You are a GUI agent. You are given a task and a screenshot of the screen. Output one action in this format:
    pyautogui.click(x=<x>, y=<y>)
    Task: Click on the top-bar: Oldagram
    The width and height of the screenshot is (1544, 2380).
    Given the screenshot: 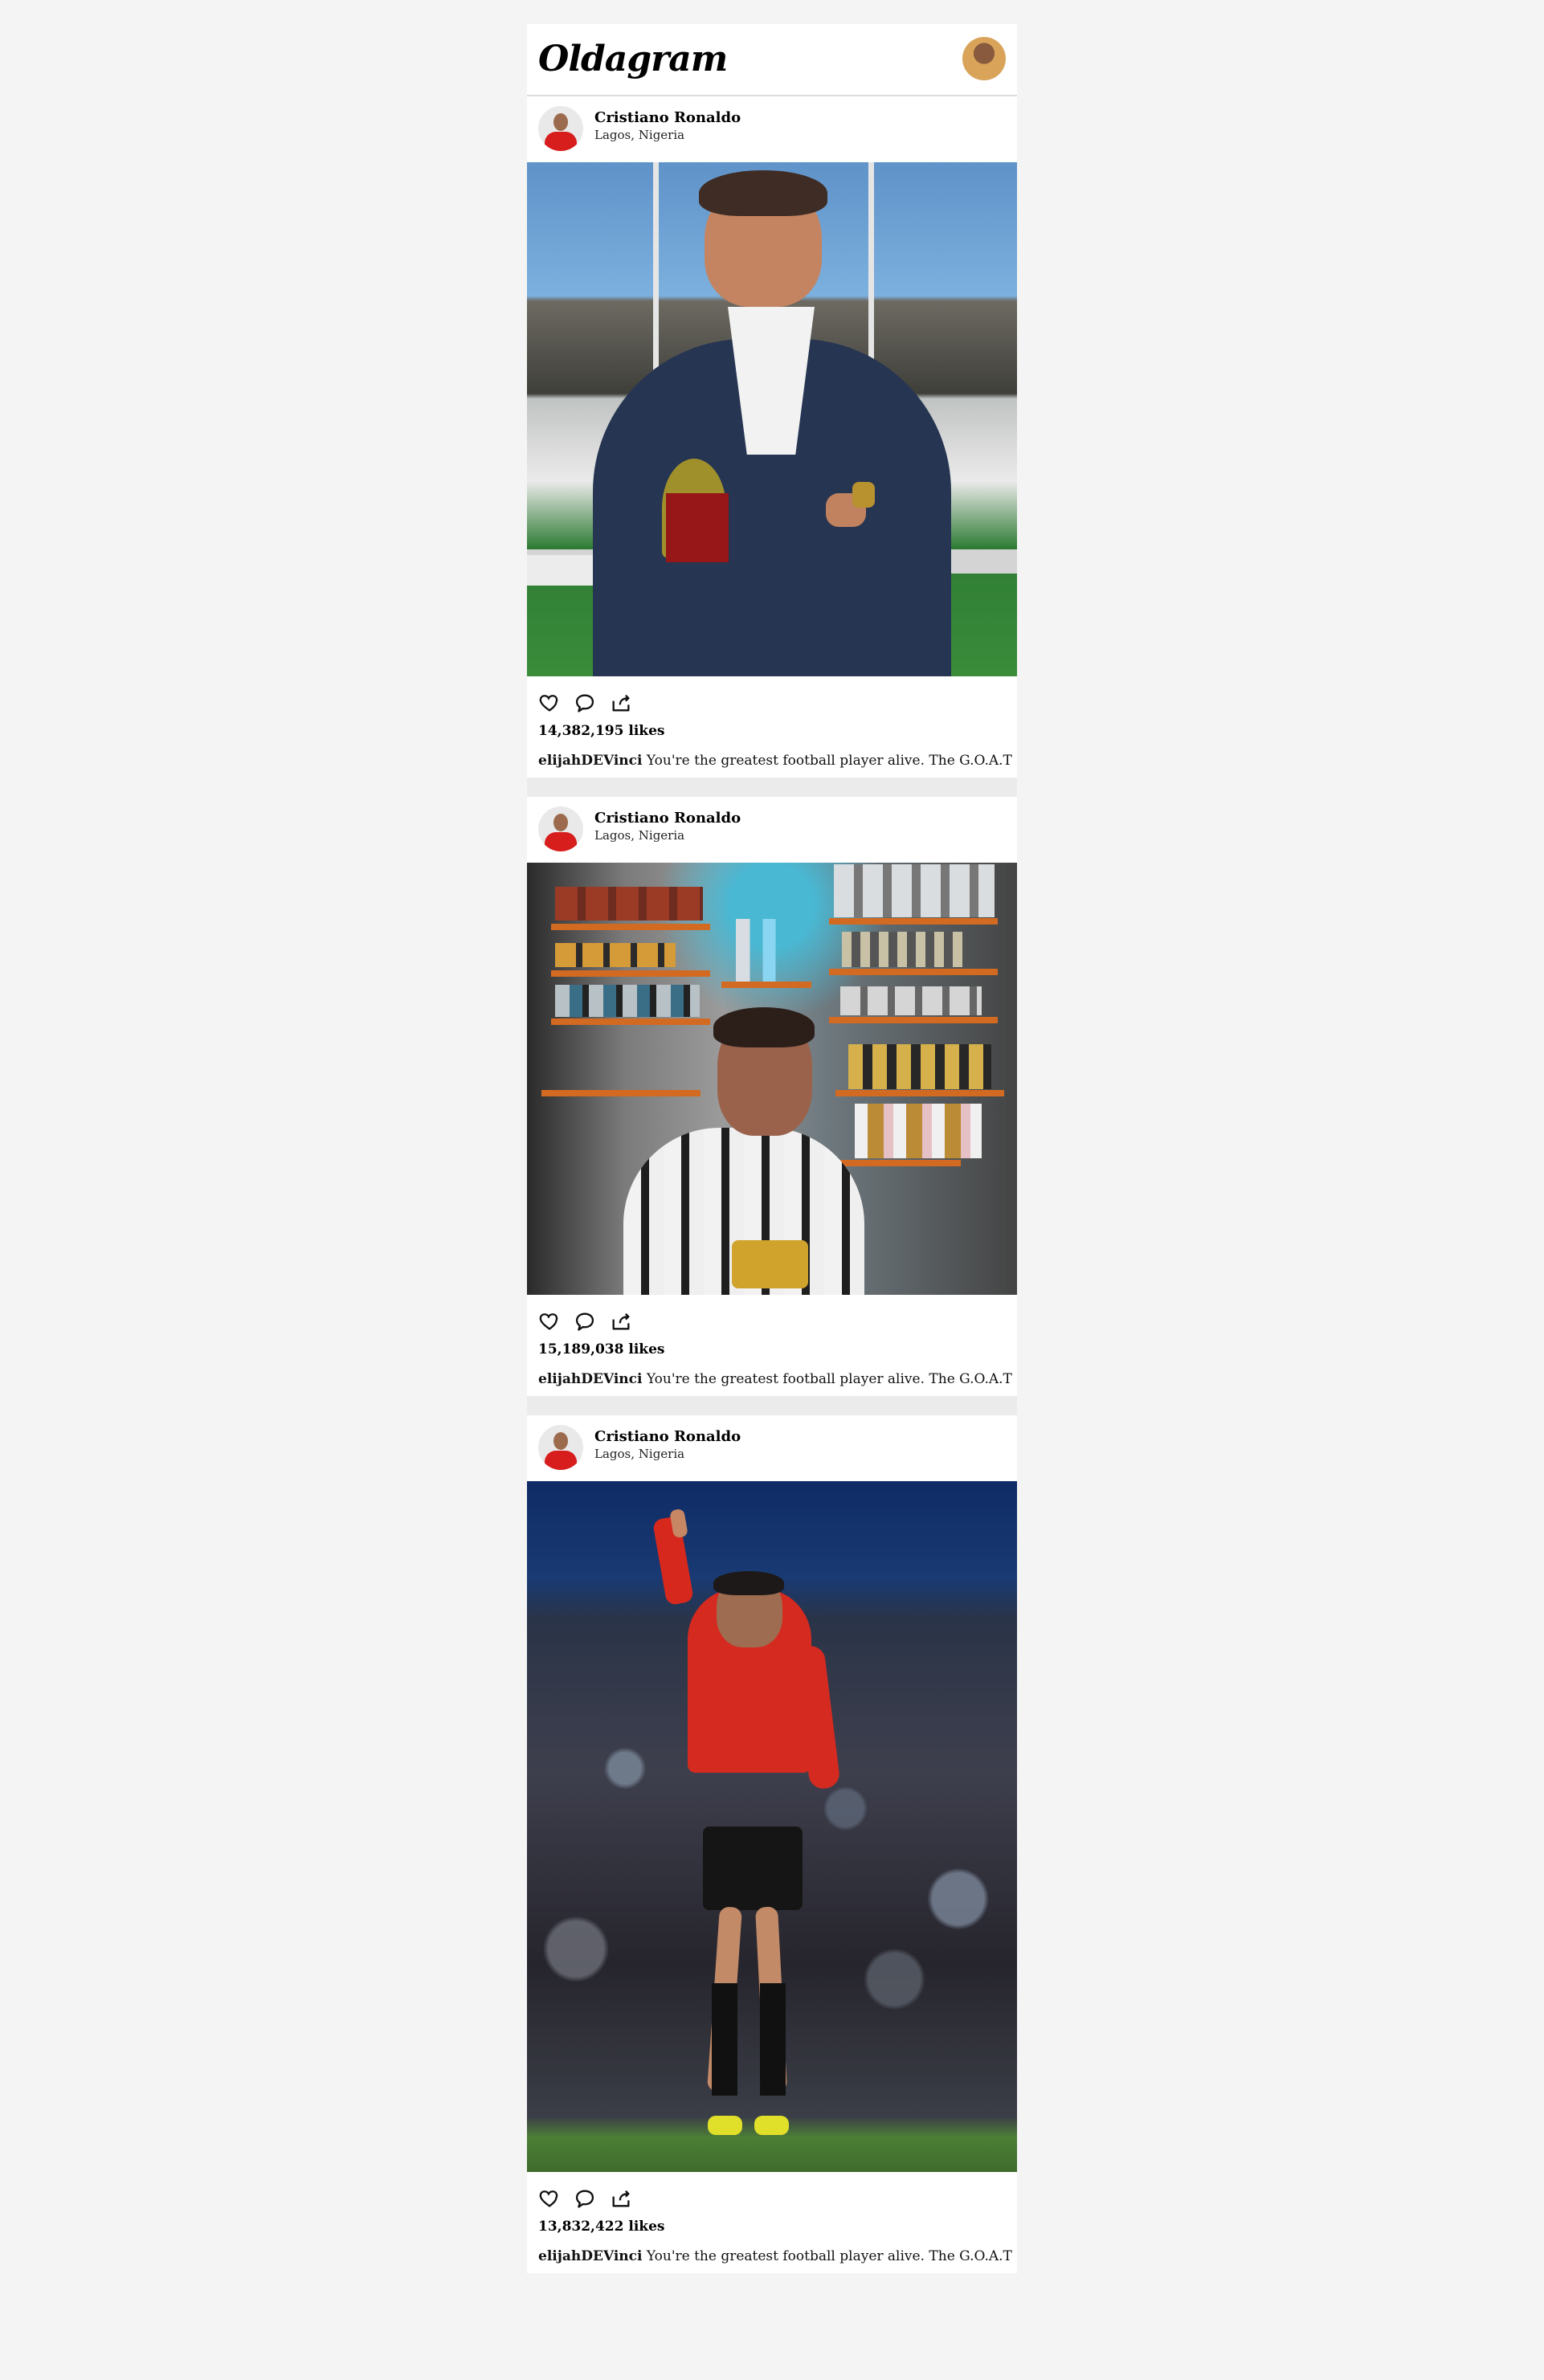 What is the action you would take?
    pyautogui.click(x=772, y=60)
    